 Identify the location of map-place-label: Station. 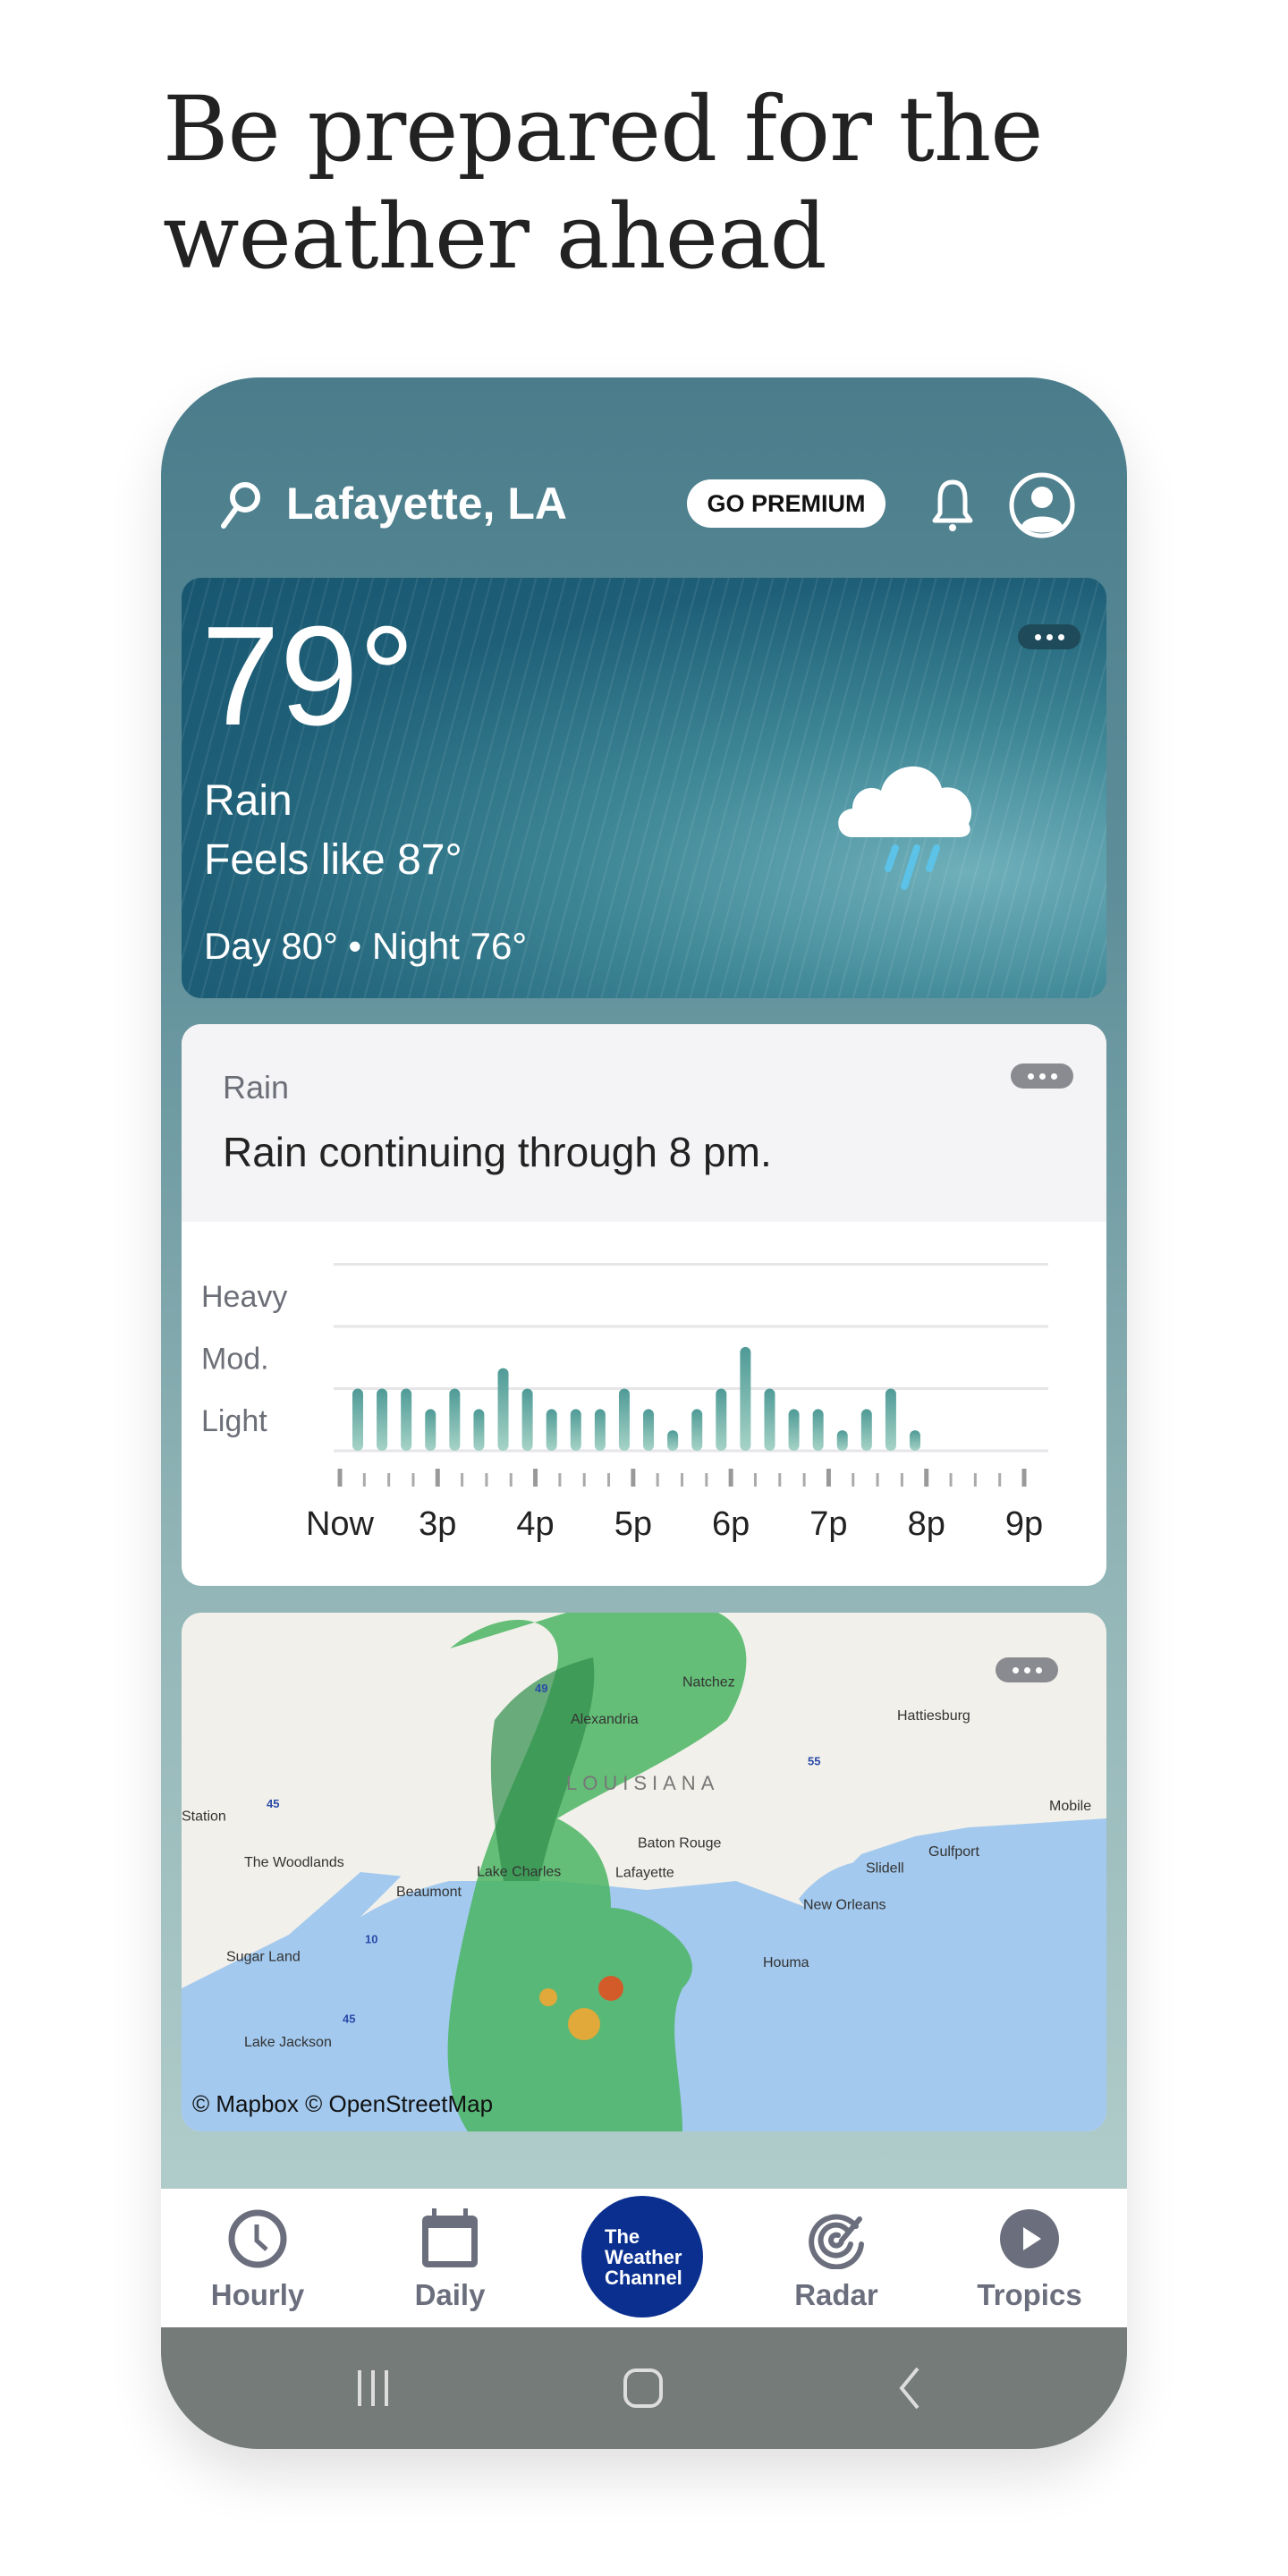
(204, 1816).